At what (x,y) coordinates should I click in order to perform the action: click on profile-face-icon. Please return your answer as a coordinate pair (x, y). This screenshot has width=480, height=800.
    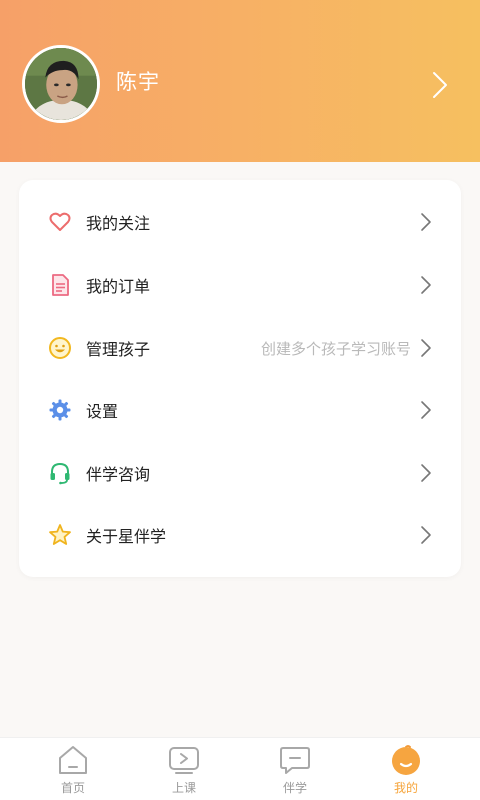
    Looking at the image, I should click on (406, 760).